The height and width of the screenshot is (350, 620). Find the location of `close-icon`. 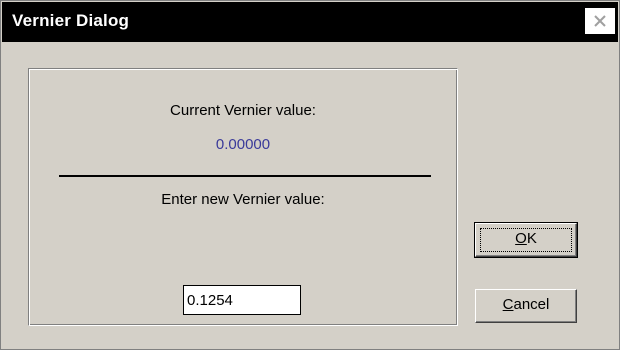

close-icon is located at coordinates (600, 21).